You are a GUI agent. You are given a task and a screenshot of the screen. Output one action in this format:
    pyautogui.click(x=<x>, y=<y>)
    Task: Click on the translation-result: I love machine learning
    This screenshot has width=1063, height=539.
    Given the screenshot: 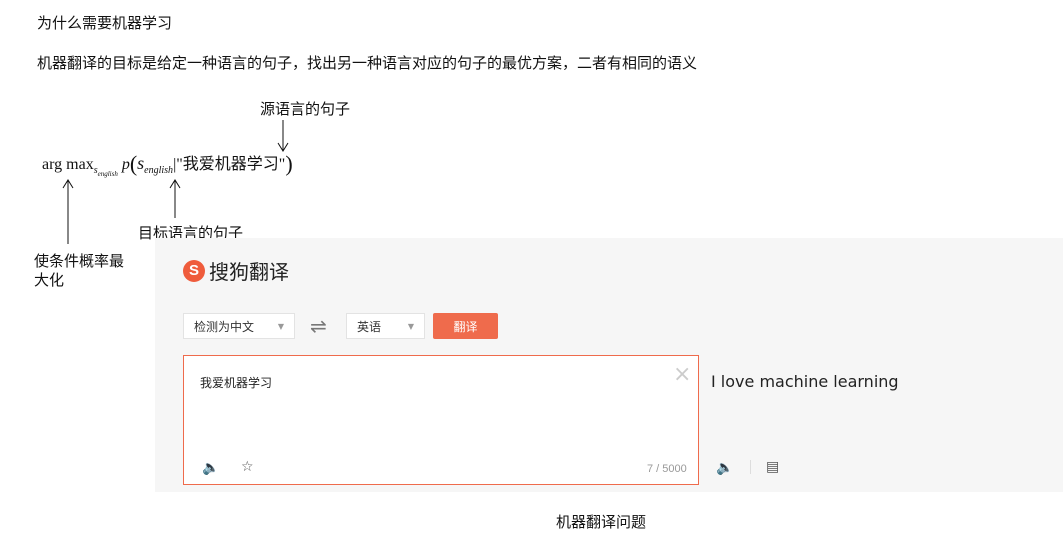 What is the action you would take?
    pyautogui.click(x=805, y=381)
    